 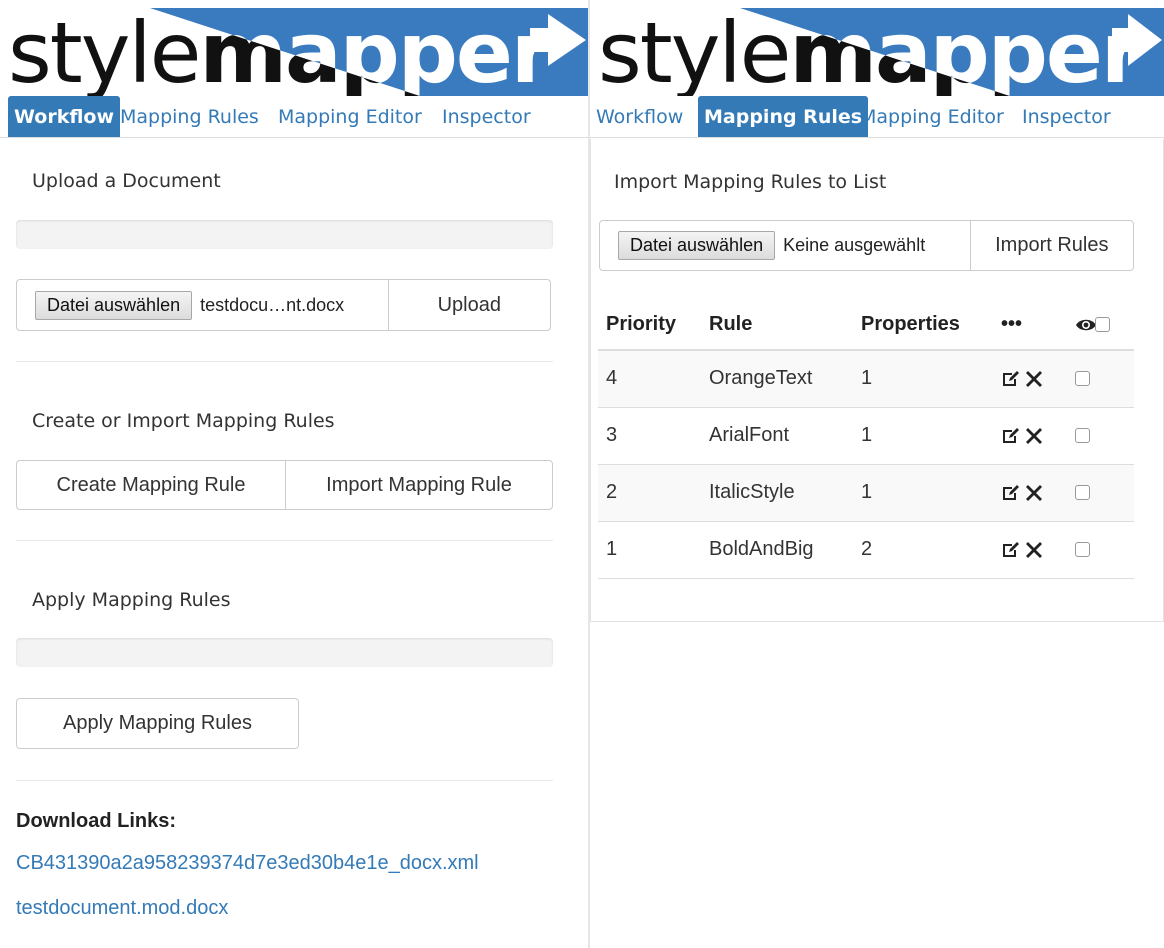 I want to click on upload-button: Upload, so click(x=468, y=305).